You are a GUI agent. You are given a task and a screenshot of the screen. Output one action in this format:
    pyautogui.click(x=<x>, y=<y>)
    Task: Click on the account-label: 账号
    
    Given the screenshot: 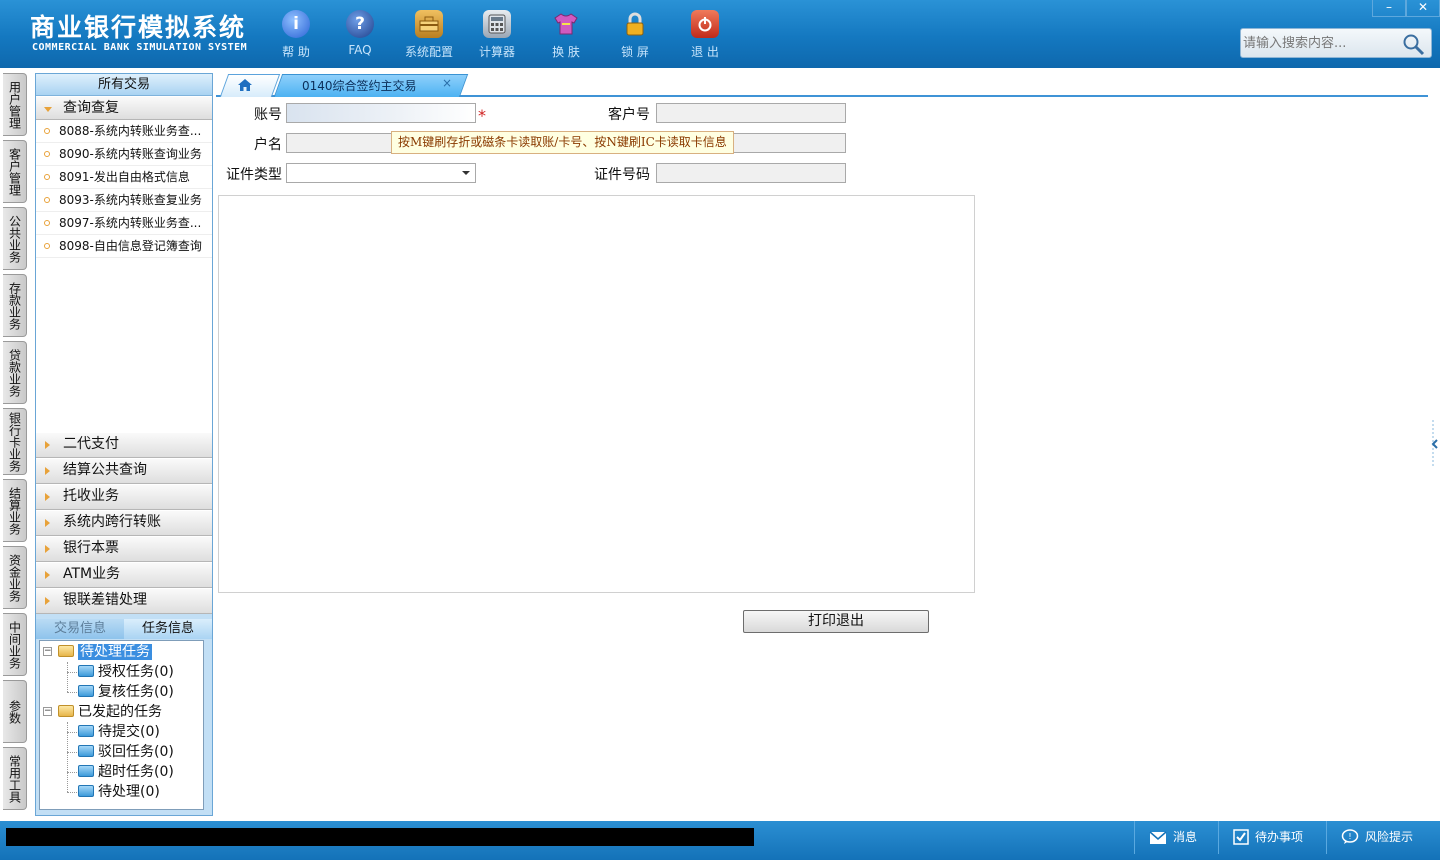 What is the action you would take?
    pyautogui.click(x=268, y=115)
    